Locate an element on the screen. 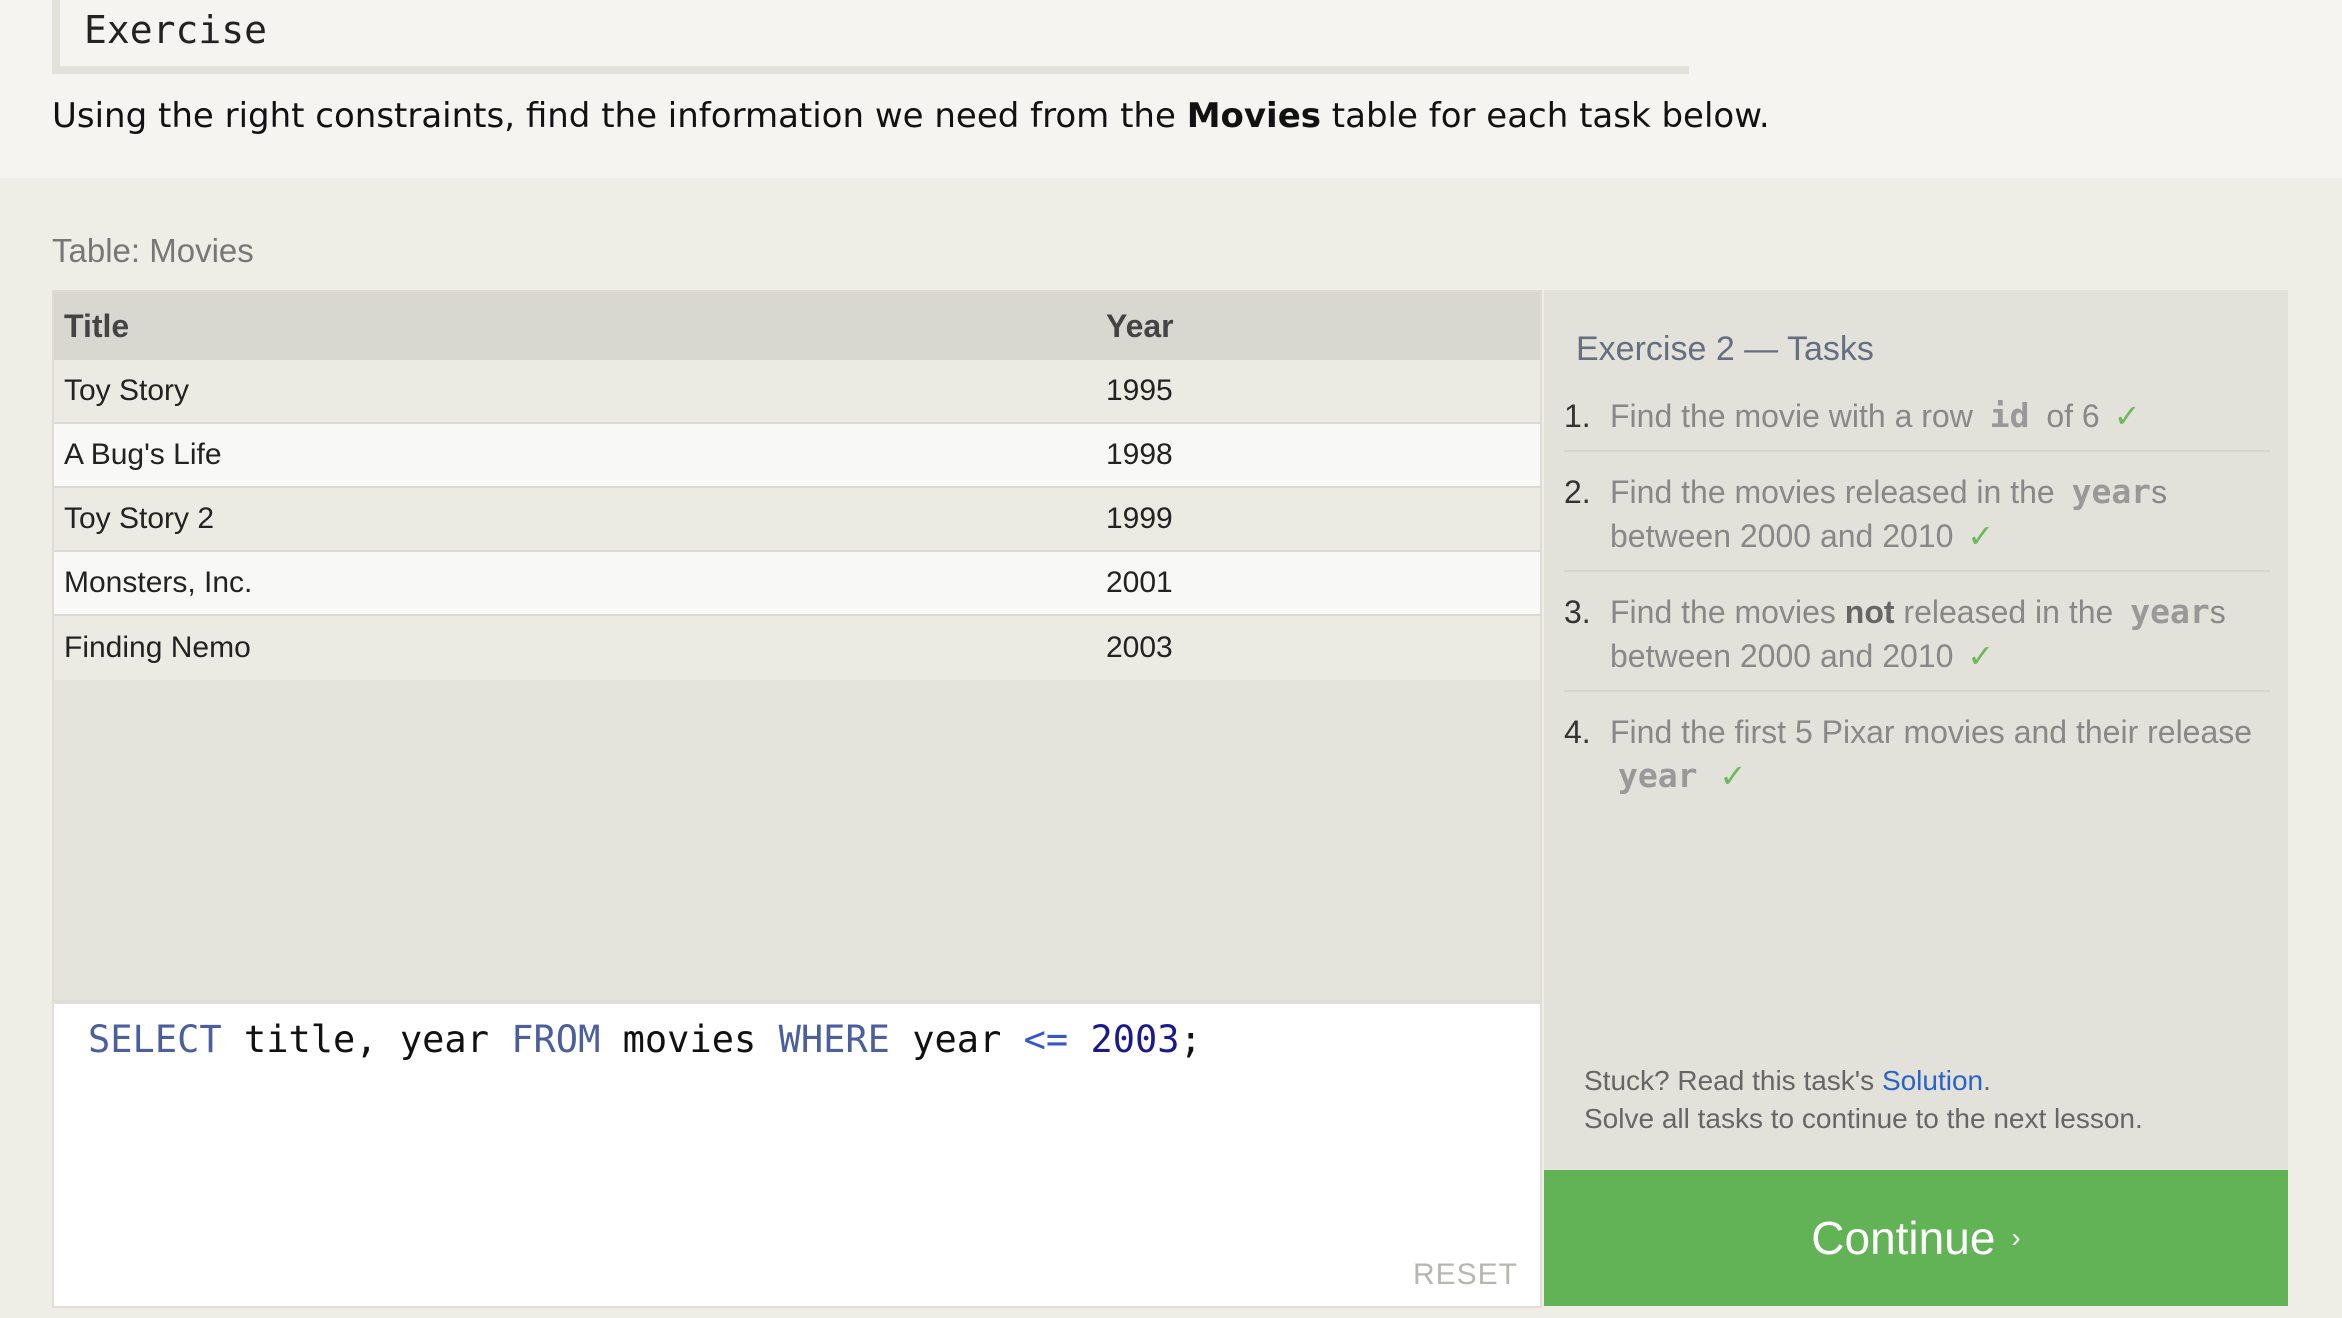 This screenshot has height=1318, width=2342. query-semicolon: ; is located at coordinates (1190, 1039).